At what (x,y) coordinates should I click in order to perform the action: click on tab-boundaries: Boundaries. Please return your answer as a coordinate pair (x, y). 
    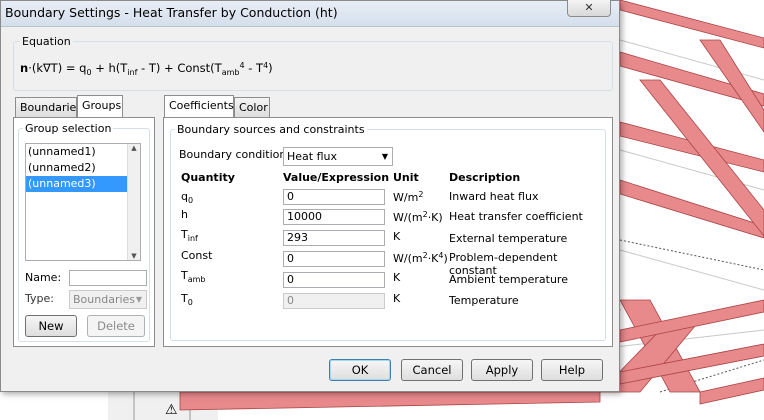
    Looking at the image, I should click on (48, 107).